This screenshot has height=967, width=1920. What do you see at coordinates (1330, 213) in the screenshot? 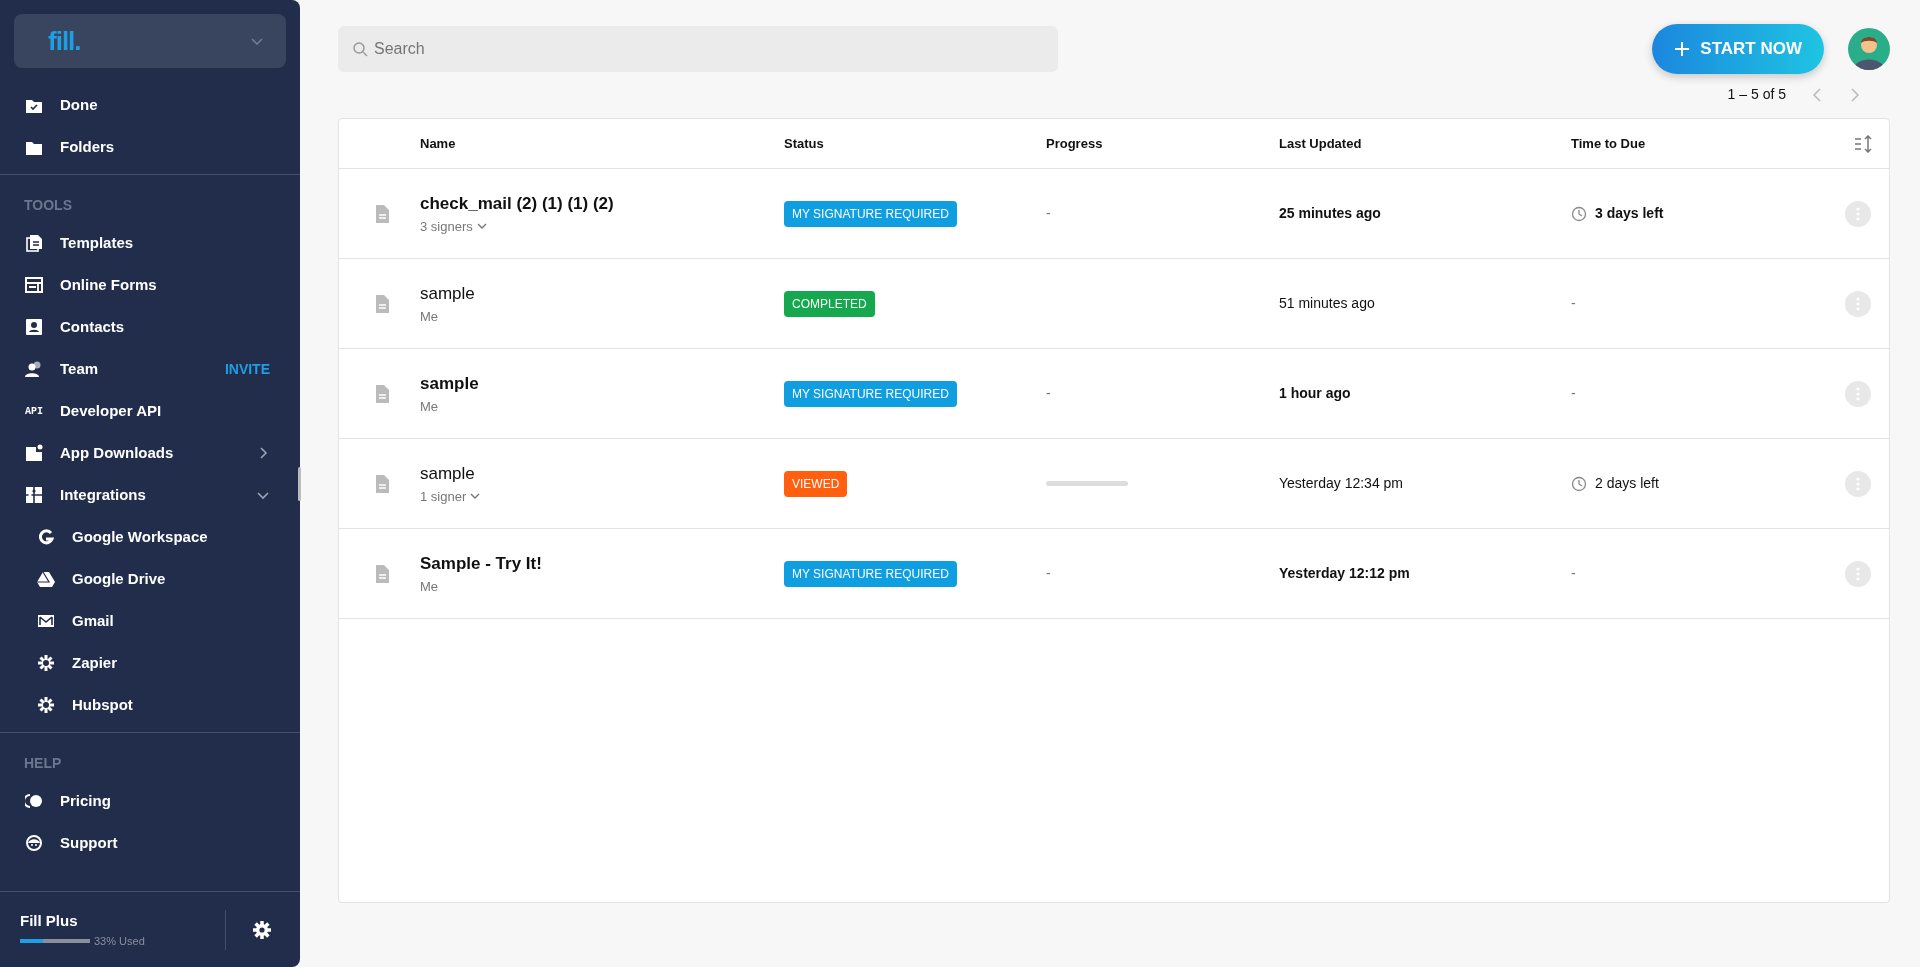
I see `last-updated: 25 minutes ago` at bounding box center [1330, 213].